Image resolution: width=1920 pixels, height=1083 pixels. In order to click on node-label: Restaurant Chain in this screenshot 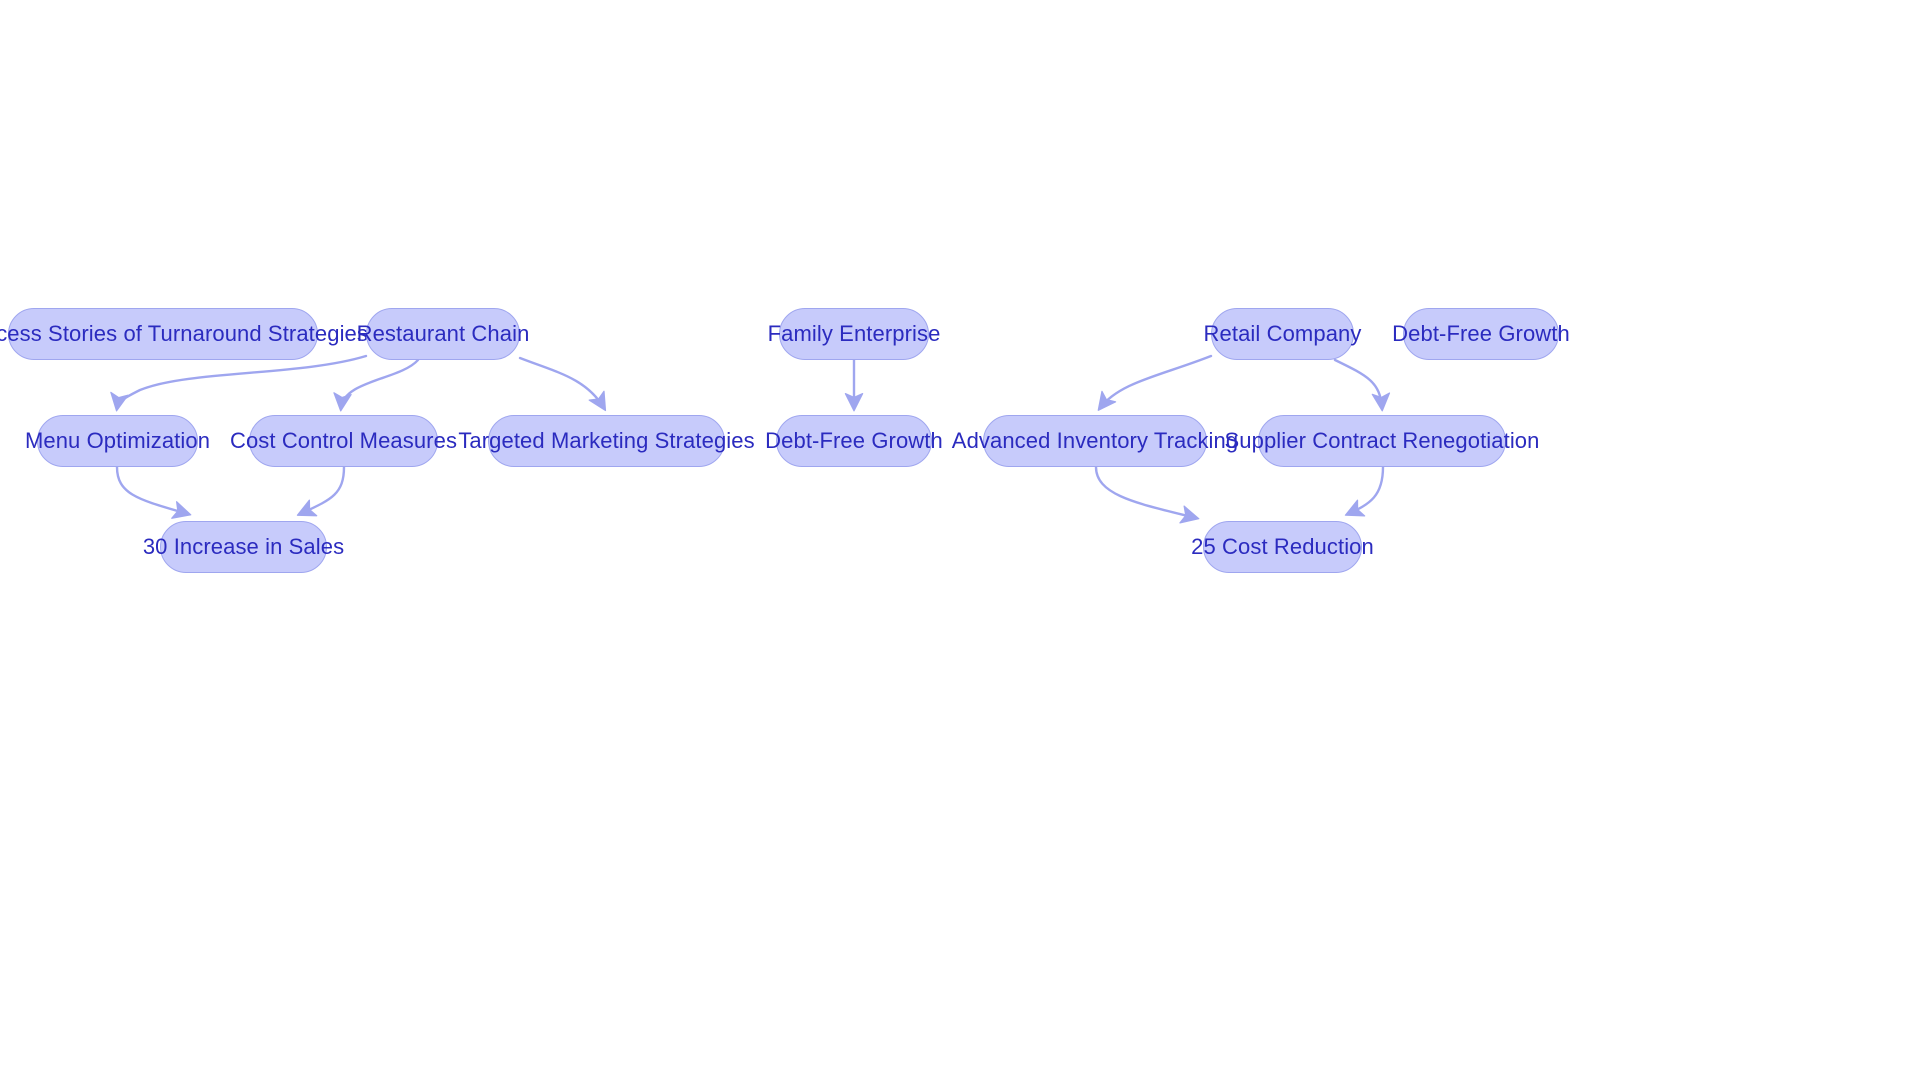, I will do `click(443, 333)`.